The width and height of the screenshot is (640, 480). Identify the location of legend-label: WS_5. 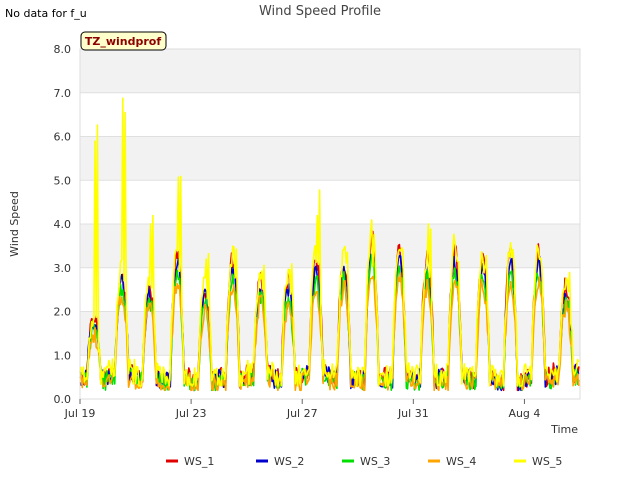
(547, 461).